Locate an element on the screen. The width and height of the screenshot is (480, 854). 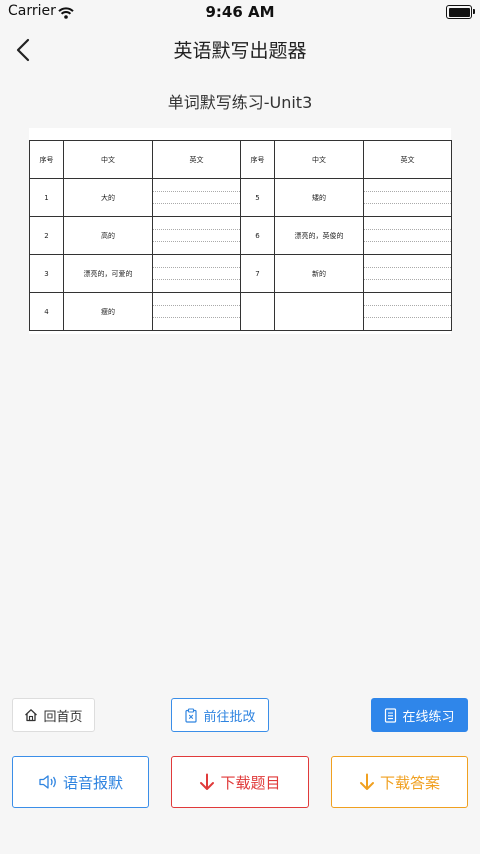
row-number is located at coordinates (257, 311).